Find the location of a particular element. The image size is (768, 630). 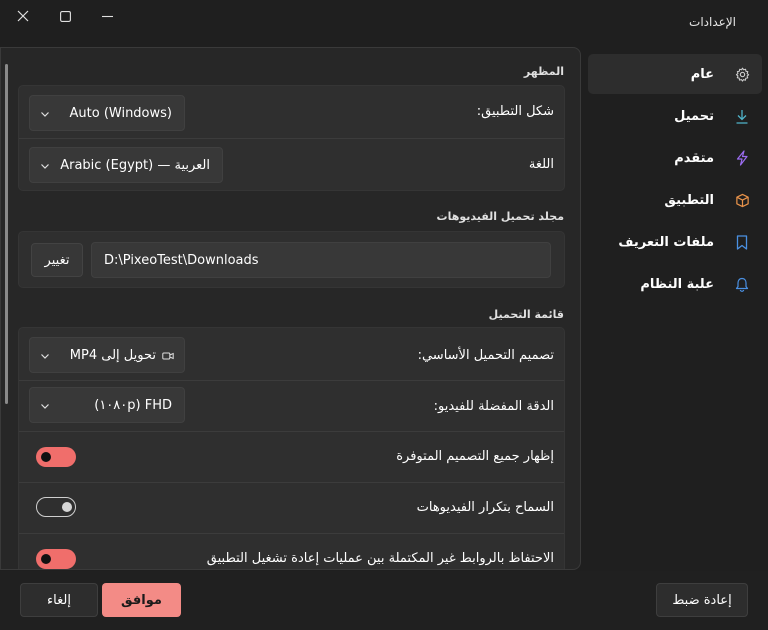

download-folder-card: D:\PixeoTest\Downloads تغيير is located at coordinates (291, 259).